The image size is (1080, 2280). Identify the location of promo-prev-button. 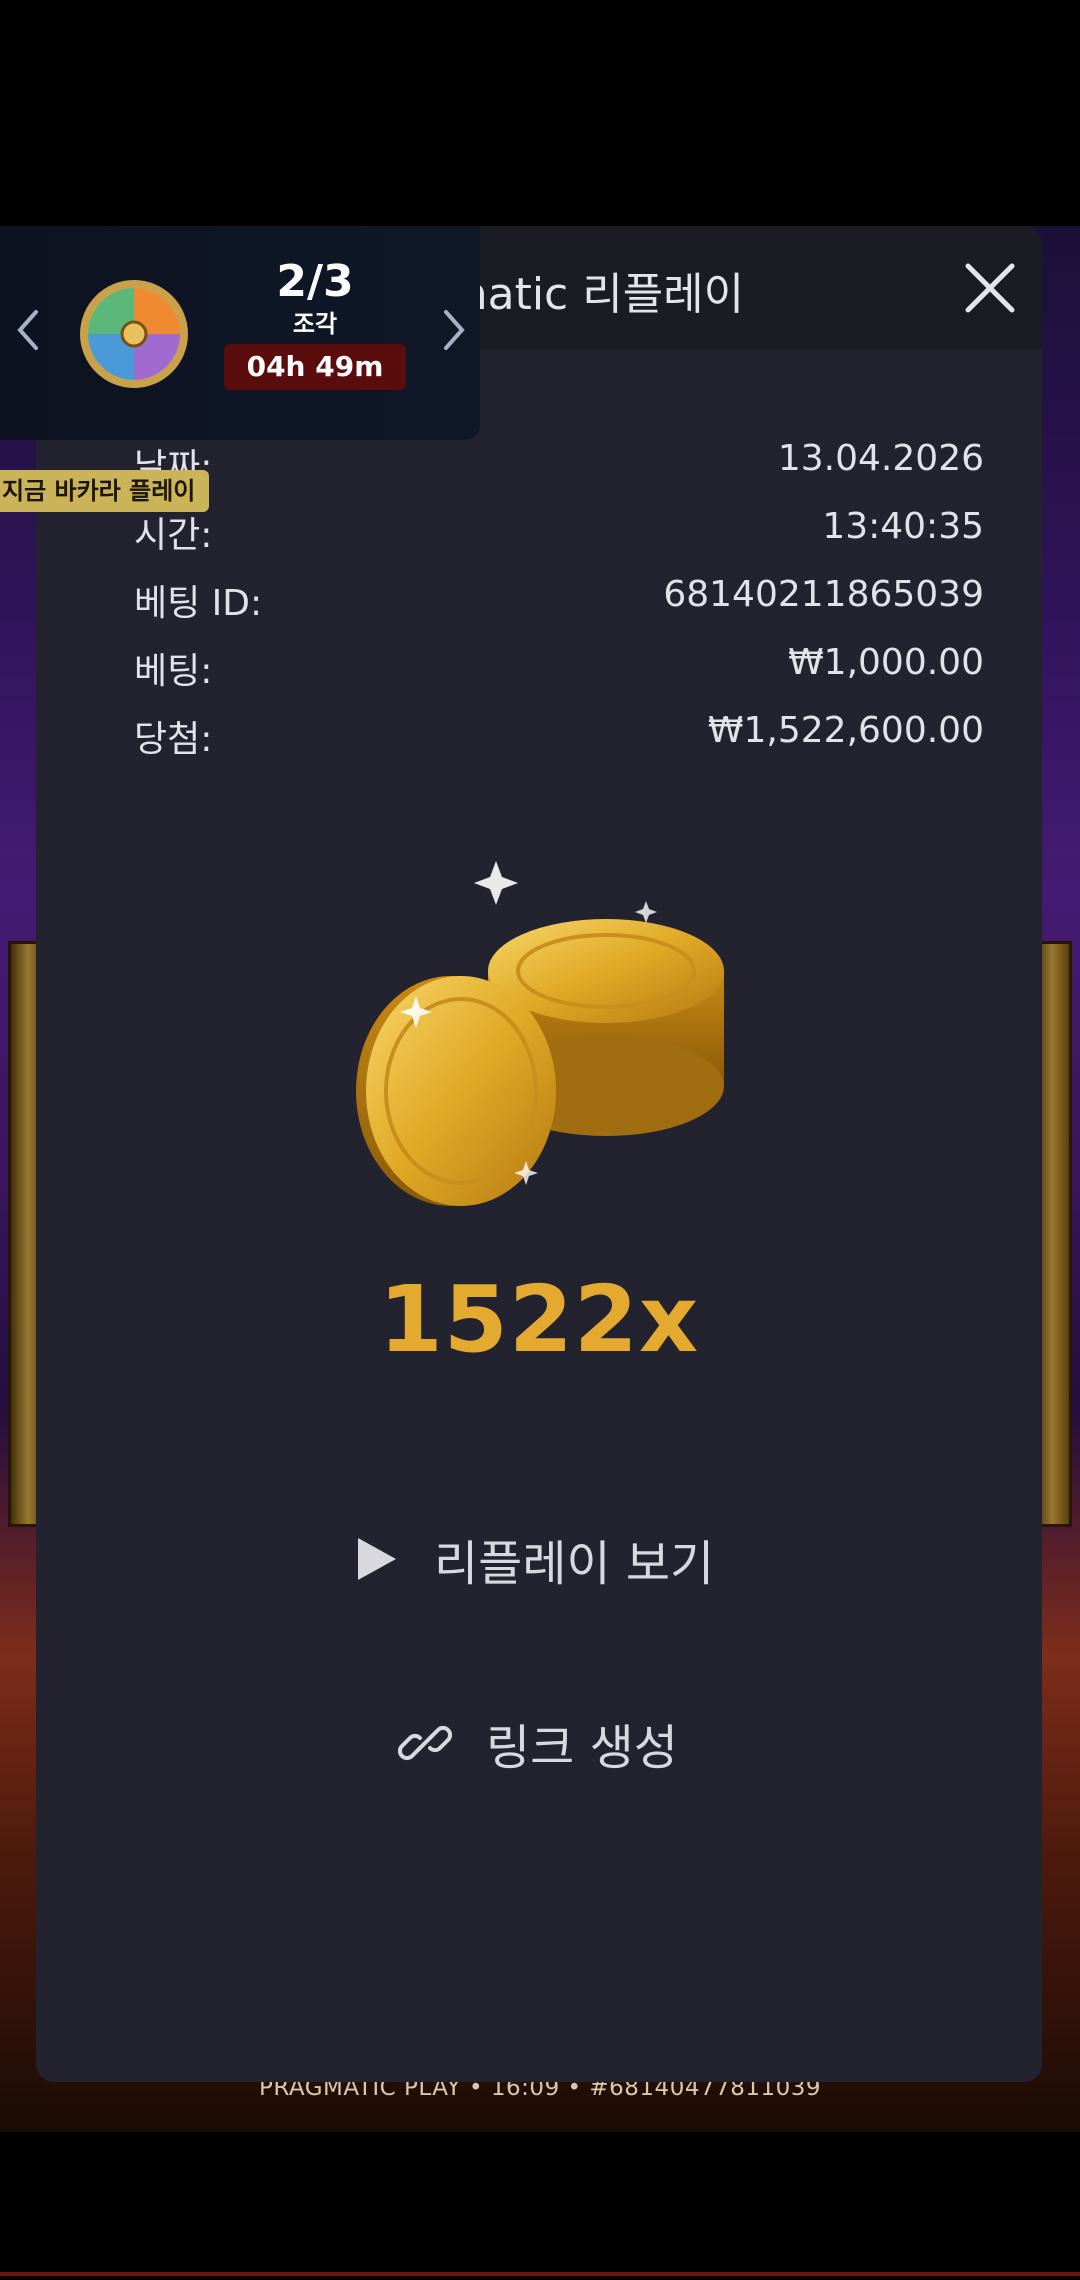
(28, 330).